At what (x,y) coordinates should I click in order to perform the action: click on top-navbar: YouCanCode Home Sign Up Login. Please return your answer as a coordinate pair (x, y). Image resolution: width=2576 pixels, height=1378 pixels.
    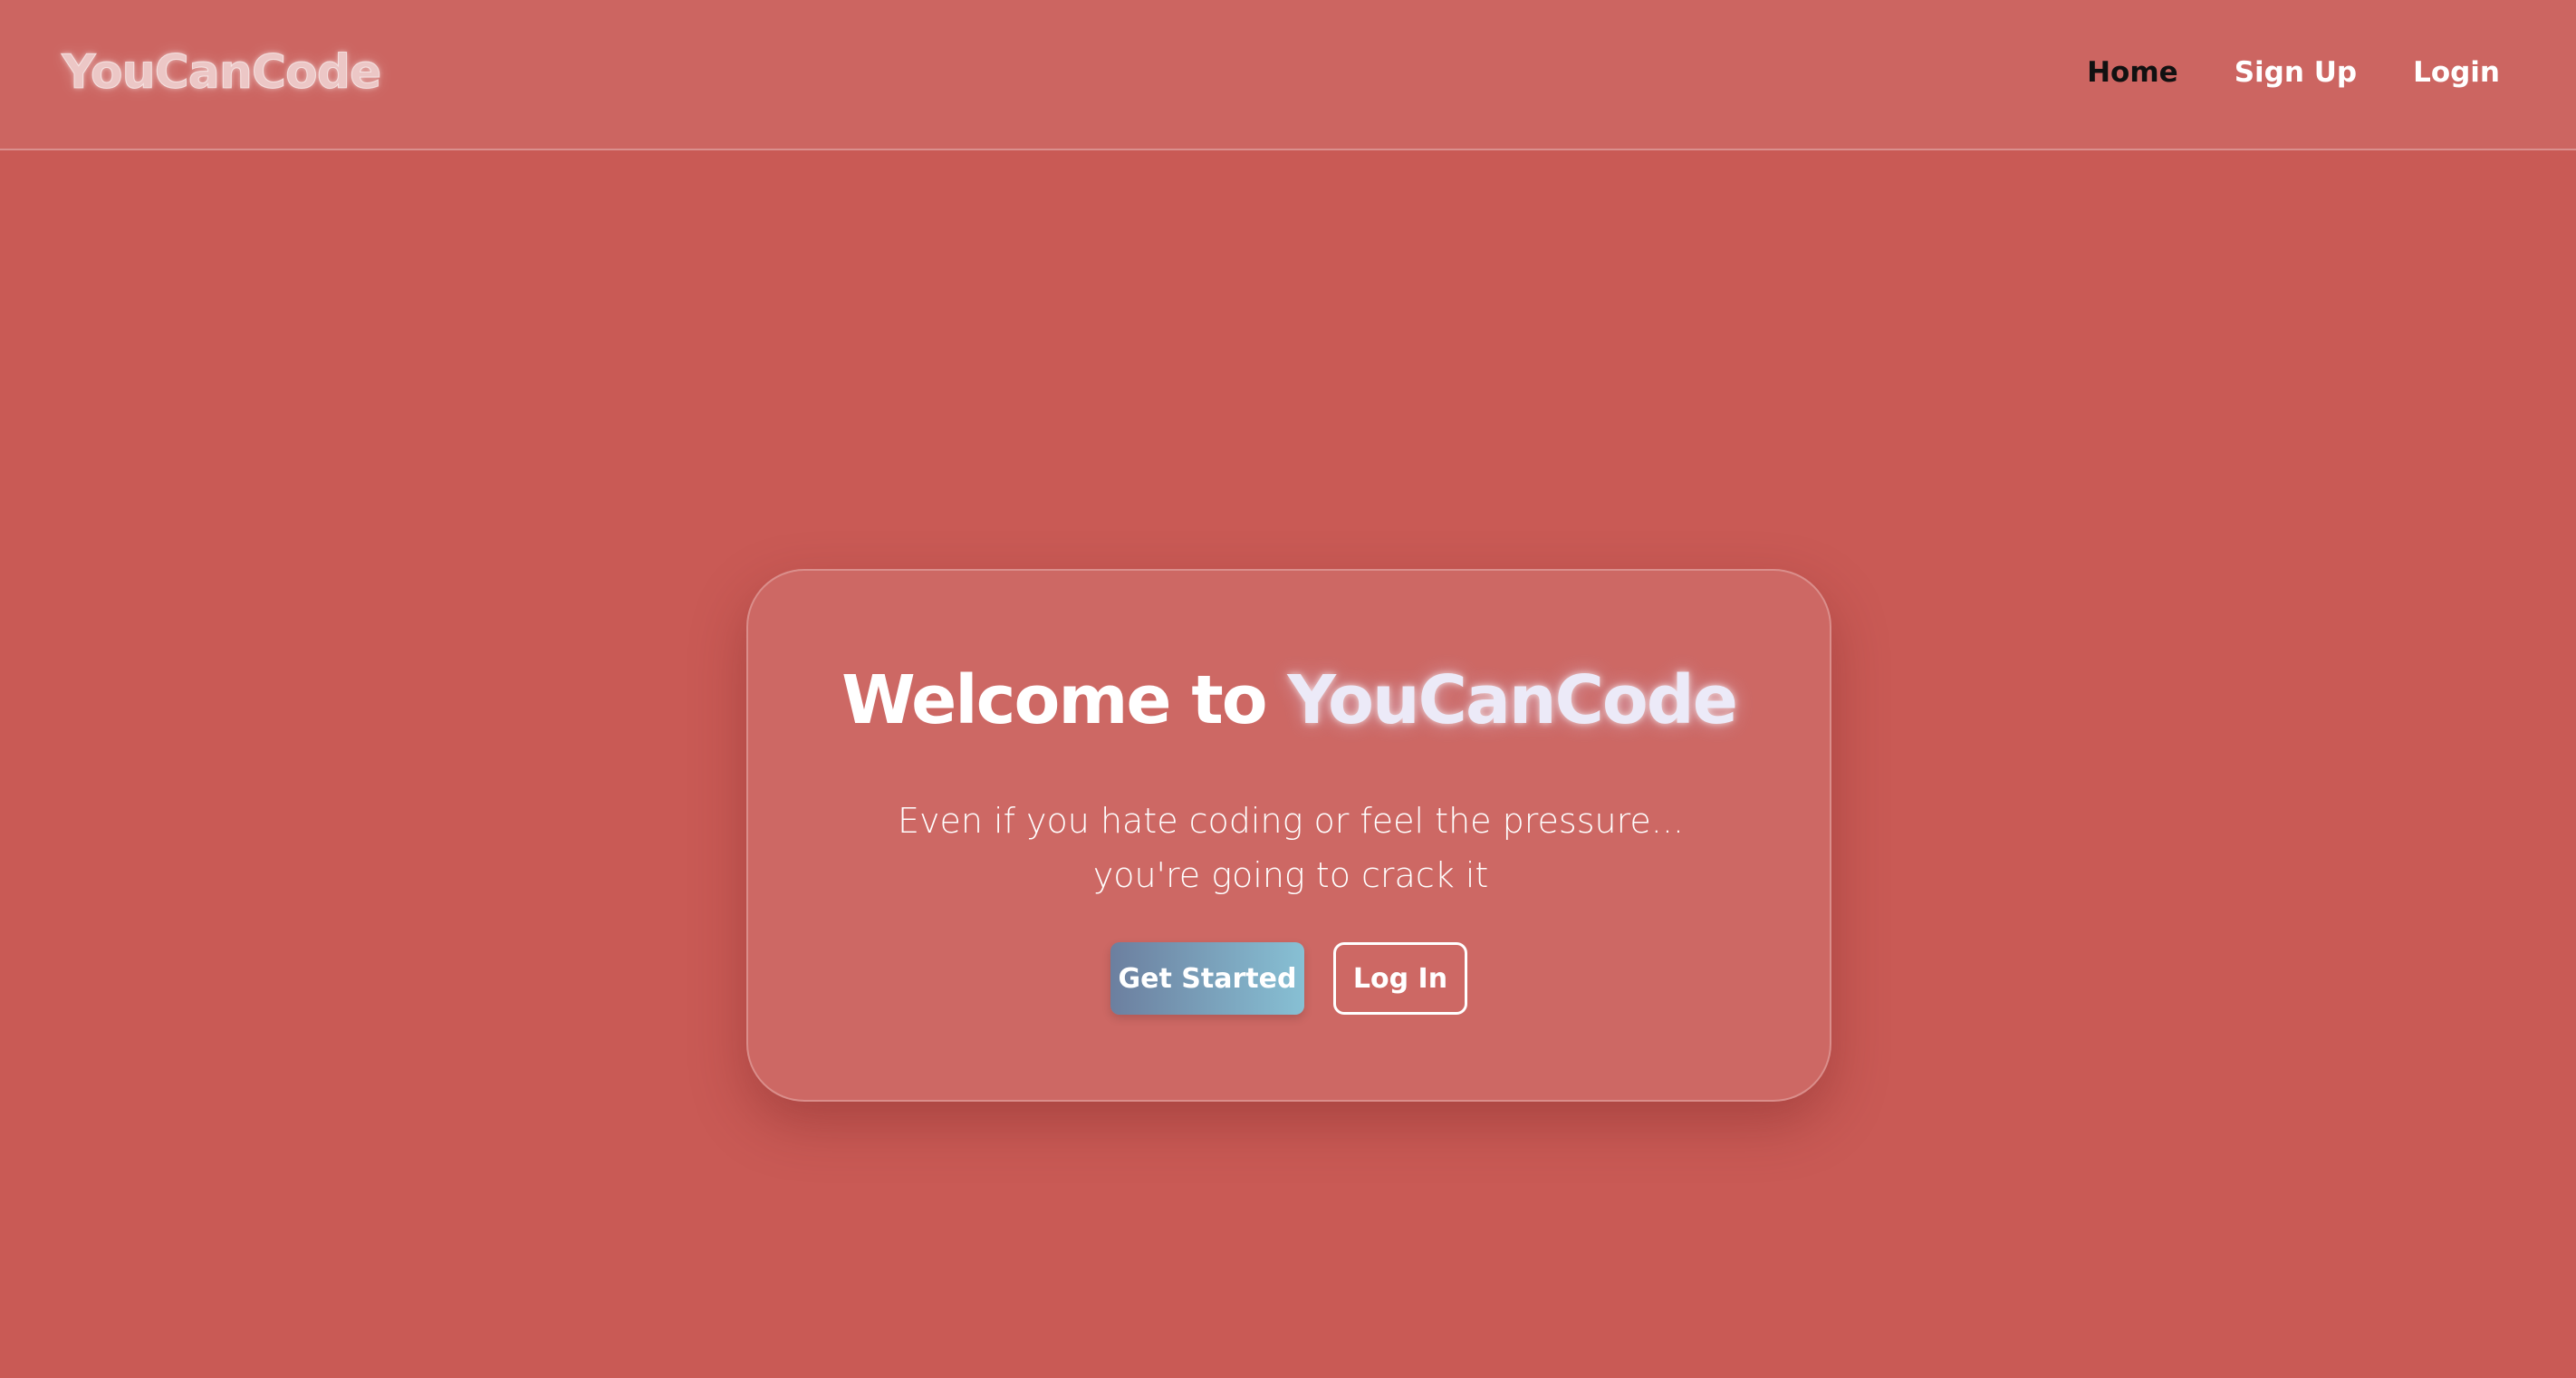
    Looking at the image, I should click on (1288, 75).